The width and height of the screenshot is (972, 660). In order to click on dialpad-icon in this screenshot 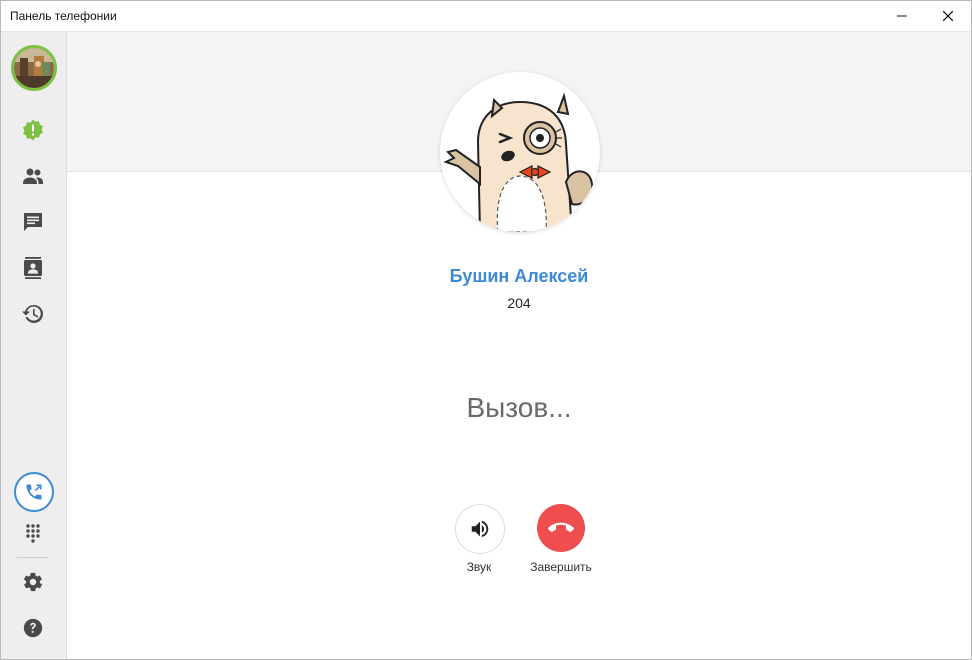, I will do `click(33, 533)`.